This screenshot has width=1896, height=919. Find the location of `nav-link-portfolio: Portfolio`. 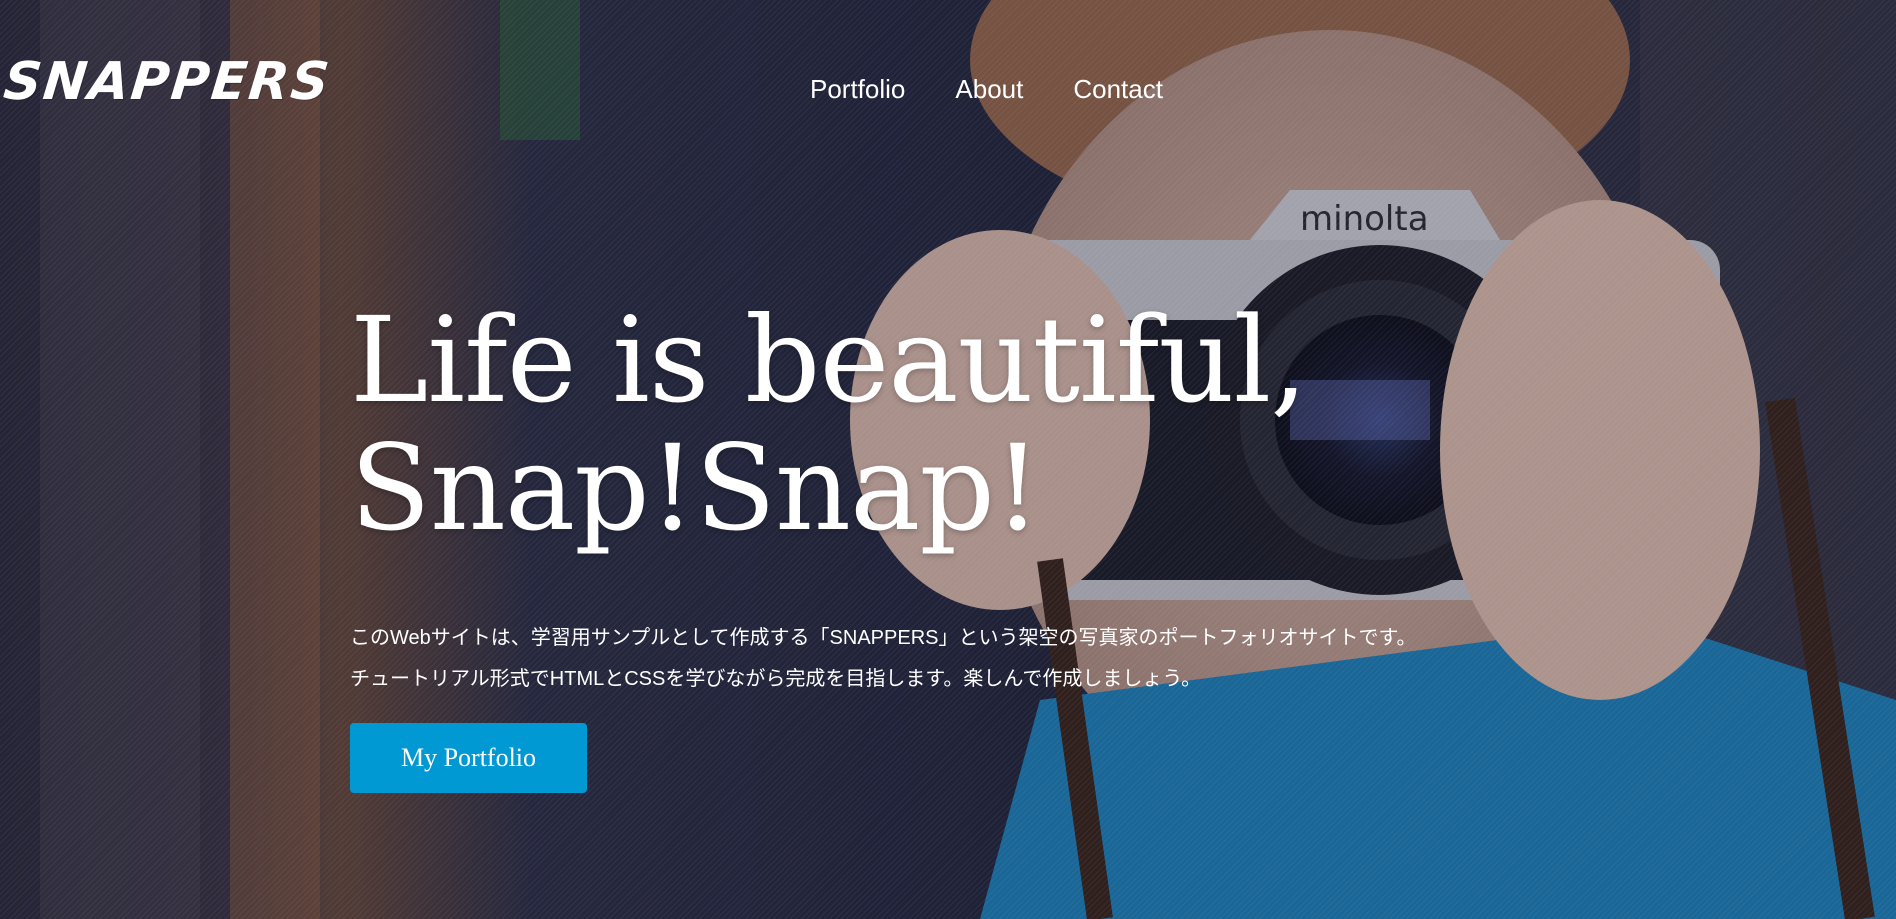

nav-link-portfolio: Portfolio is located at coordinates (857, 89).